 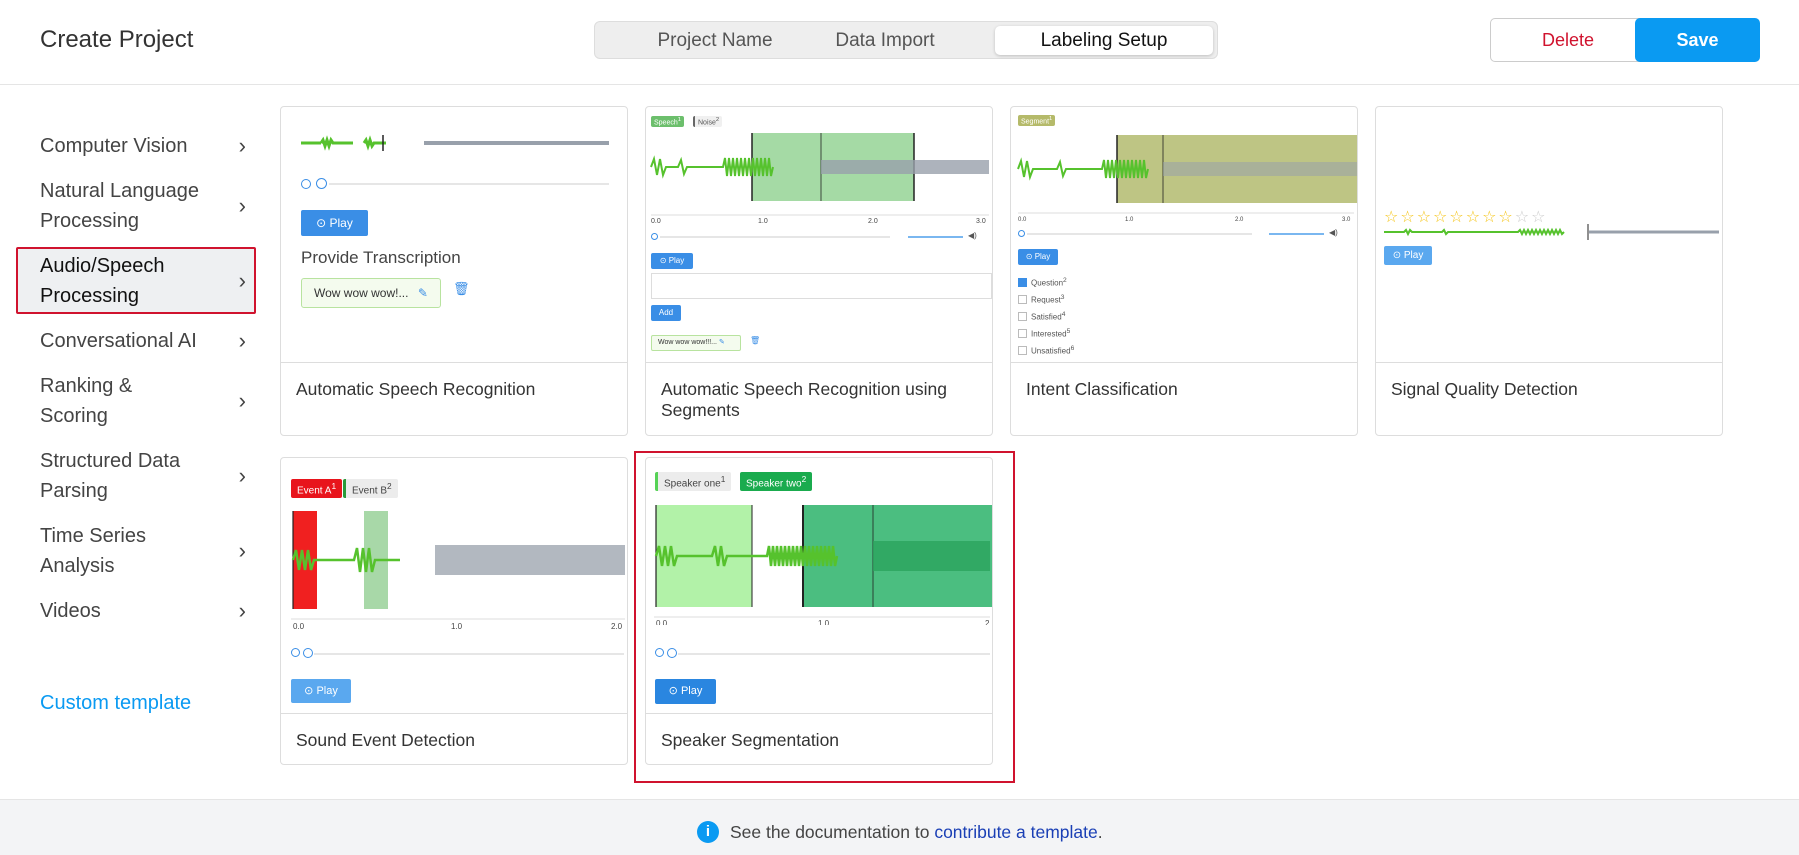 I want to click on delete-button: Delete, so click(x=1568, y=40).